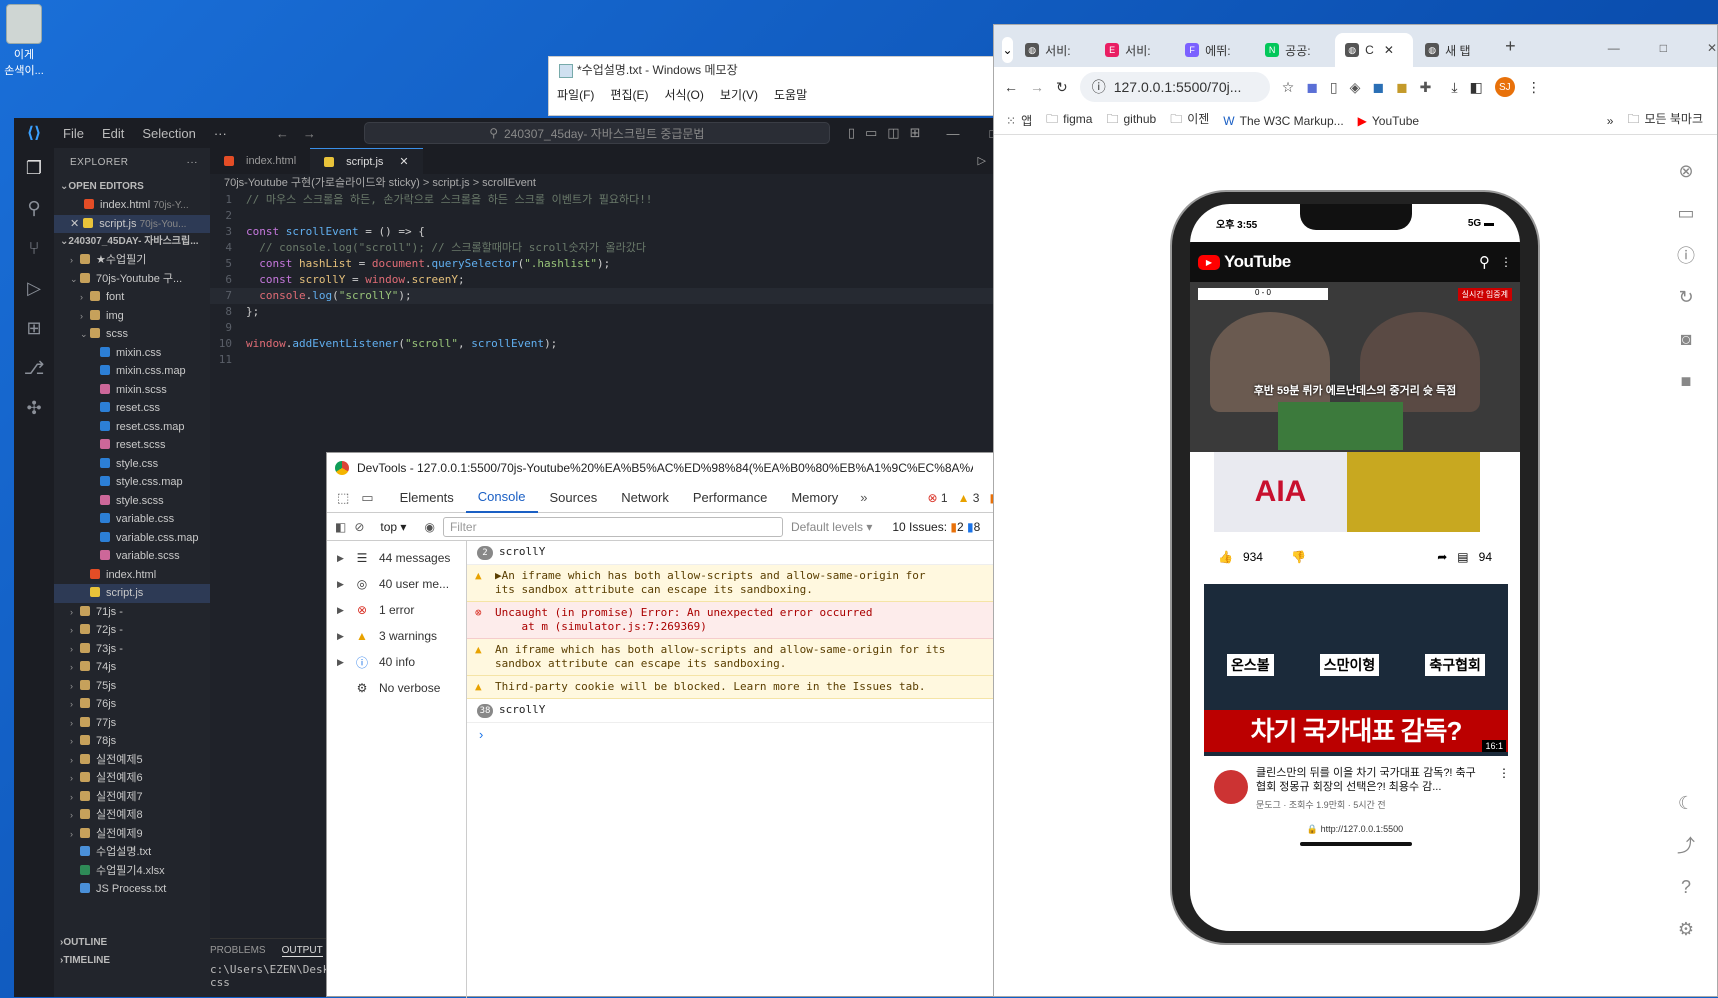 This screenshot has width=1718, height=998. I want to click on share-icon: ➦, so click(1442, 557).